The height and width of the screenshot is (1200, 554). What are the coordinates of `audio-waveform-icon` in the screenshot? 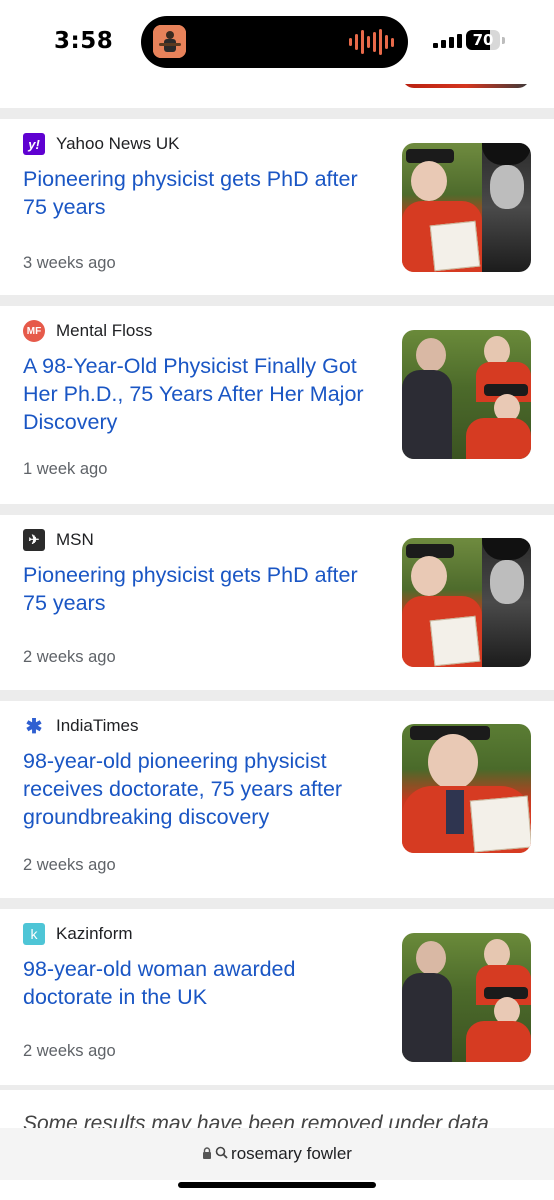 It's located at (371, 42).